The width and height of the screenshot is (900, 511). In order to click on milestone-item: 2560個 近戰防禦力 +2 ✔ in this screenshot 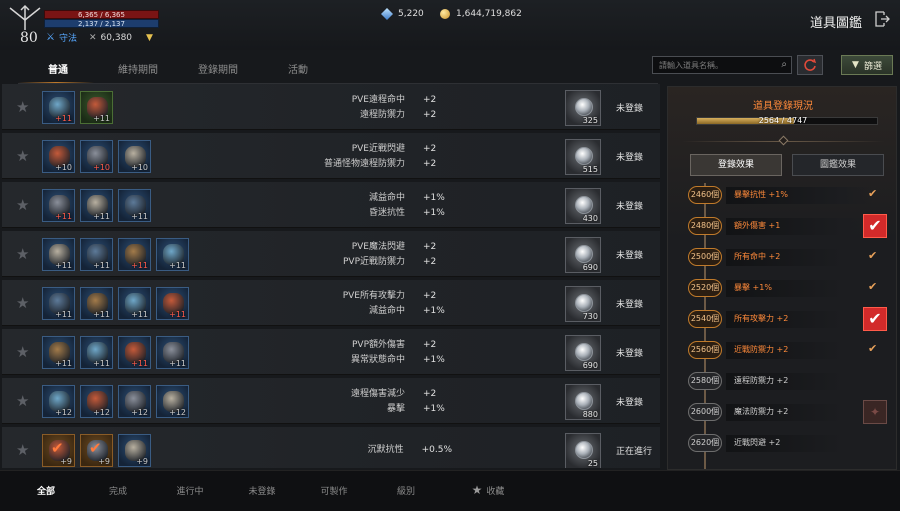, I will do `click(788, 351)`.